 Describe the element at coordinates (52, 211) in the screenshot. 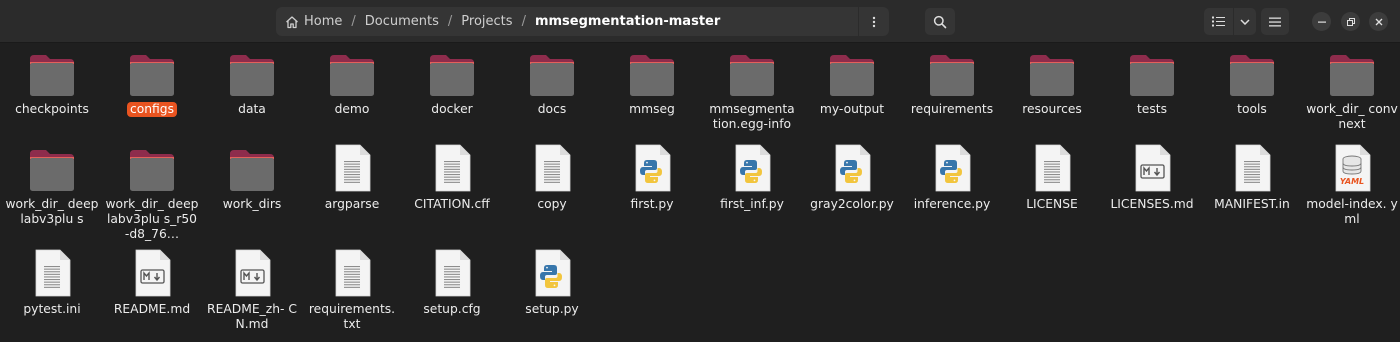

I see `item-label: work_dir_ deeplabv3plu s` at that location.